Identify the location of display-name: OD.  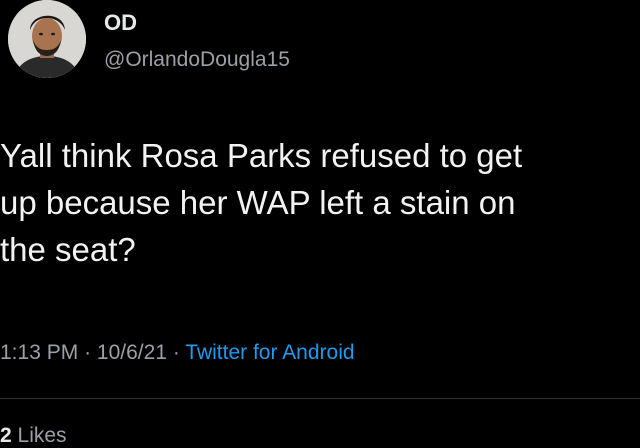
(120, 23).